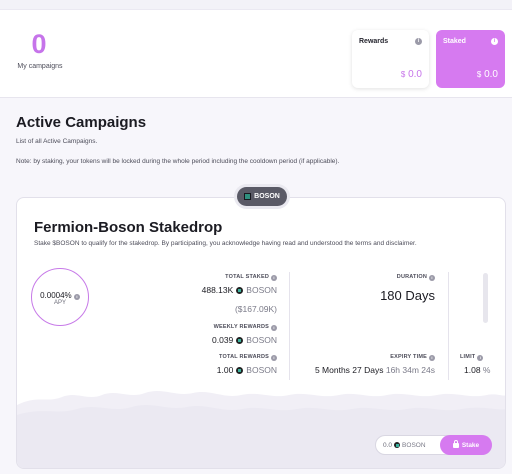  Describe the element at coordinates (349, 370) in the screenshot. I see `expiry-time-main: 5 Months 27 Days` at that location.